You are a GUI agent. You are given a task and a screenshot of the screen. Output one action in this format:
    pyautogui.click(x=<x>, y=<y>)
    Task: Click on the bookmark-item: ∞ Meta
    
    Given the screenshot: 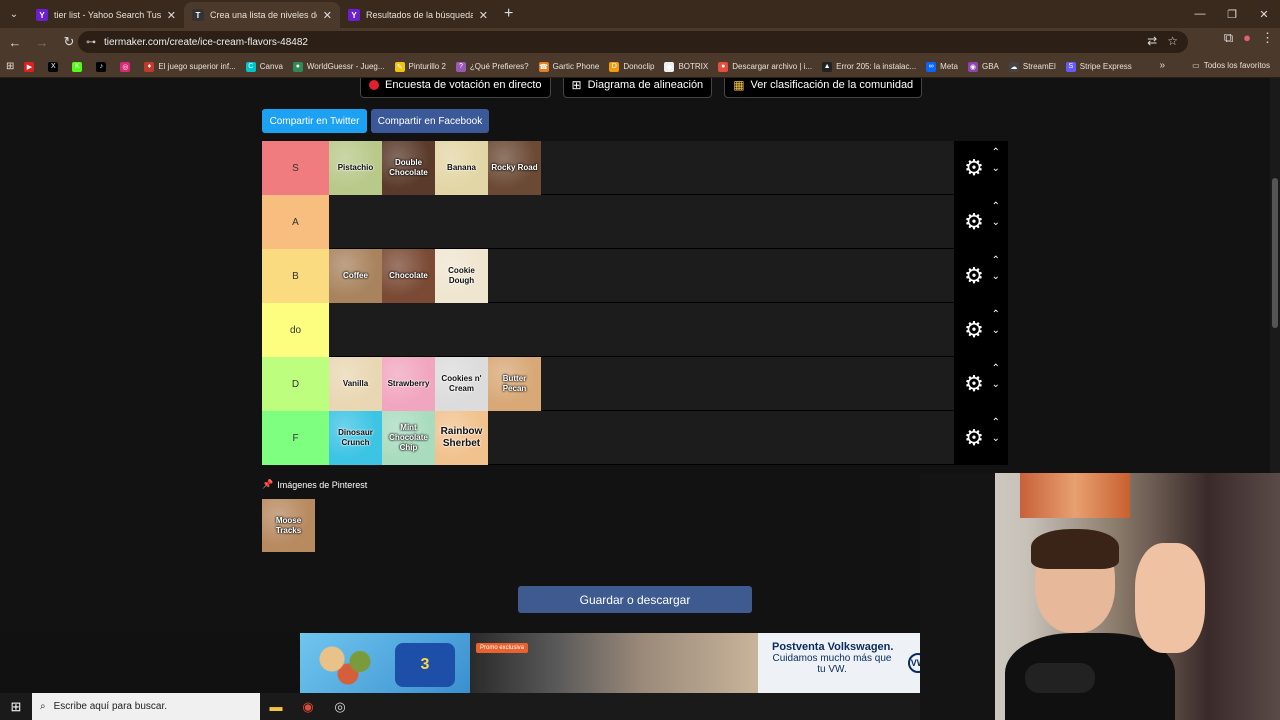 What is the action you would take?
    pyautogui.click(x=942, y=66)
    